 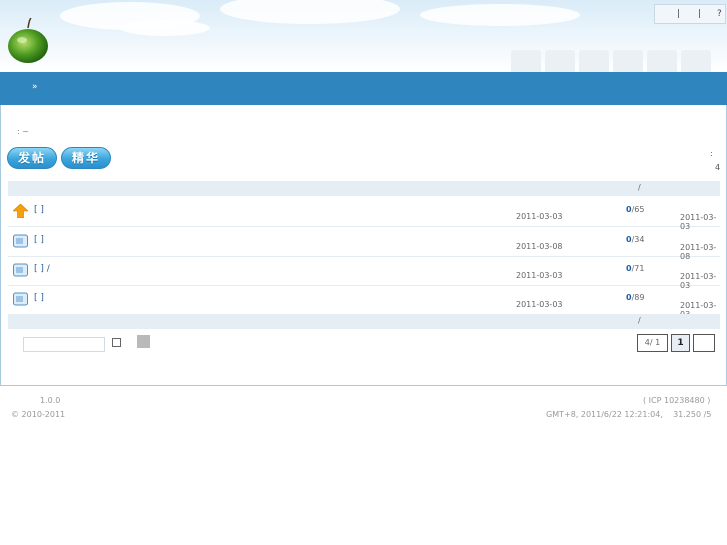 What do you see at coordinates (639, 320) in the screenshot?
I see `footer-slash: /` at bounding box center [639, 320].